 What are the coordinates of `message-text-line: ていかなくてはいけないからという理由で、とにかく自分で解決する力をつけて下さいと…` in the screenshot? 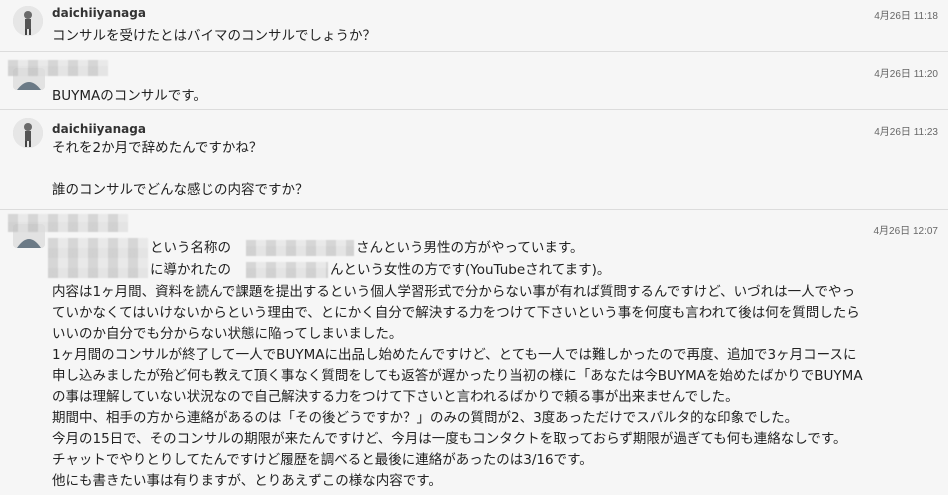 It's located at (456, 313).